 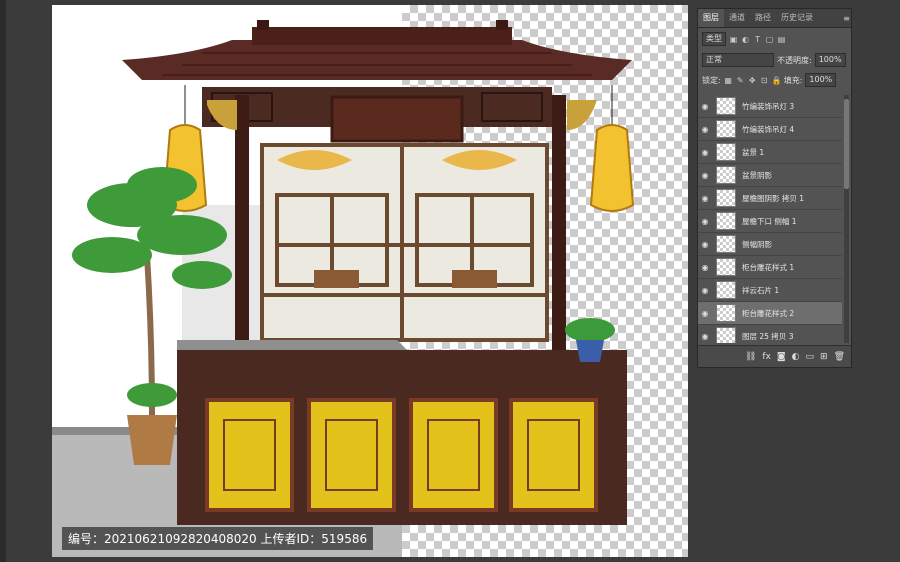 What do you see at coordinates (763, 18) in the screenshot?
I see `tab-paths: 路径` at bounding box center [763, 18].